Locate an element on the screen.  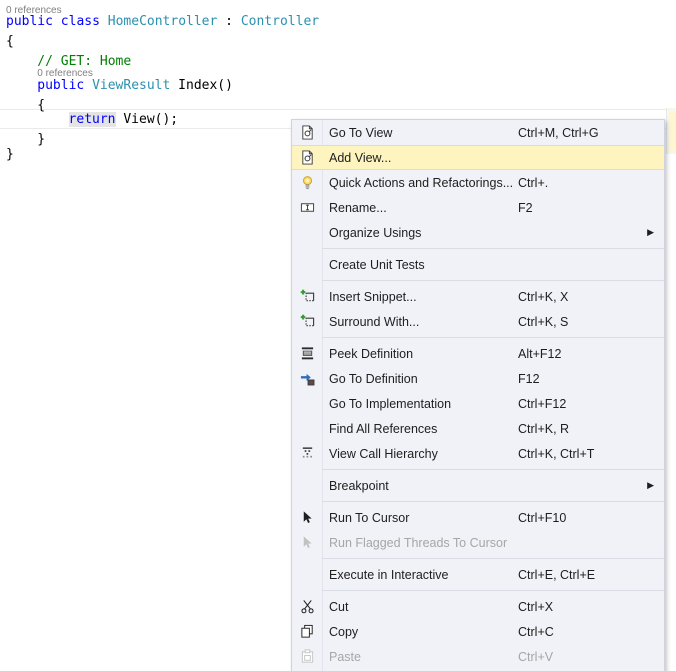
menu-item-shortcut: Ctrl+K, Ctrl+T is located at coordinates (556, 453).